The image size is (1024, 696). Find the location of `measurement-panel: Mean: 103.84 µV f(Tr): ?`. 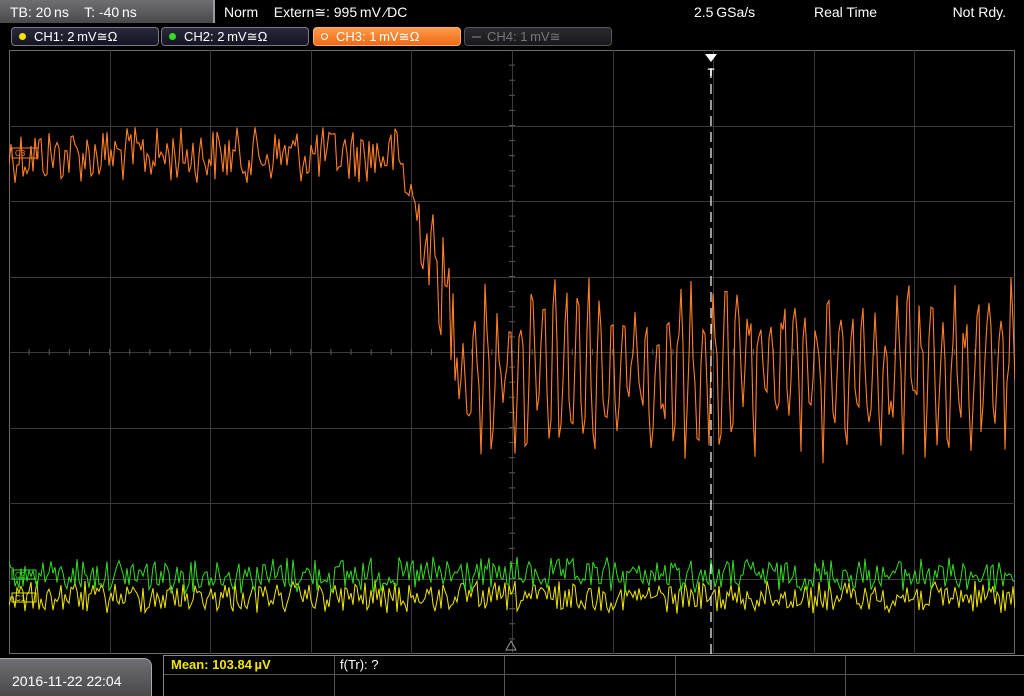

measurement-panel: Mean: 103.84 µV f(Tr): ? is located at coordinates (593, 675).